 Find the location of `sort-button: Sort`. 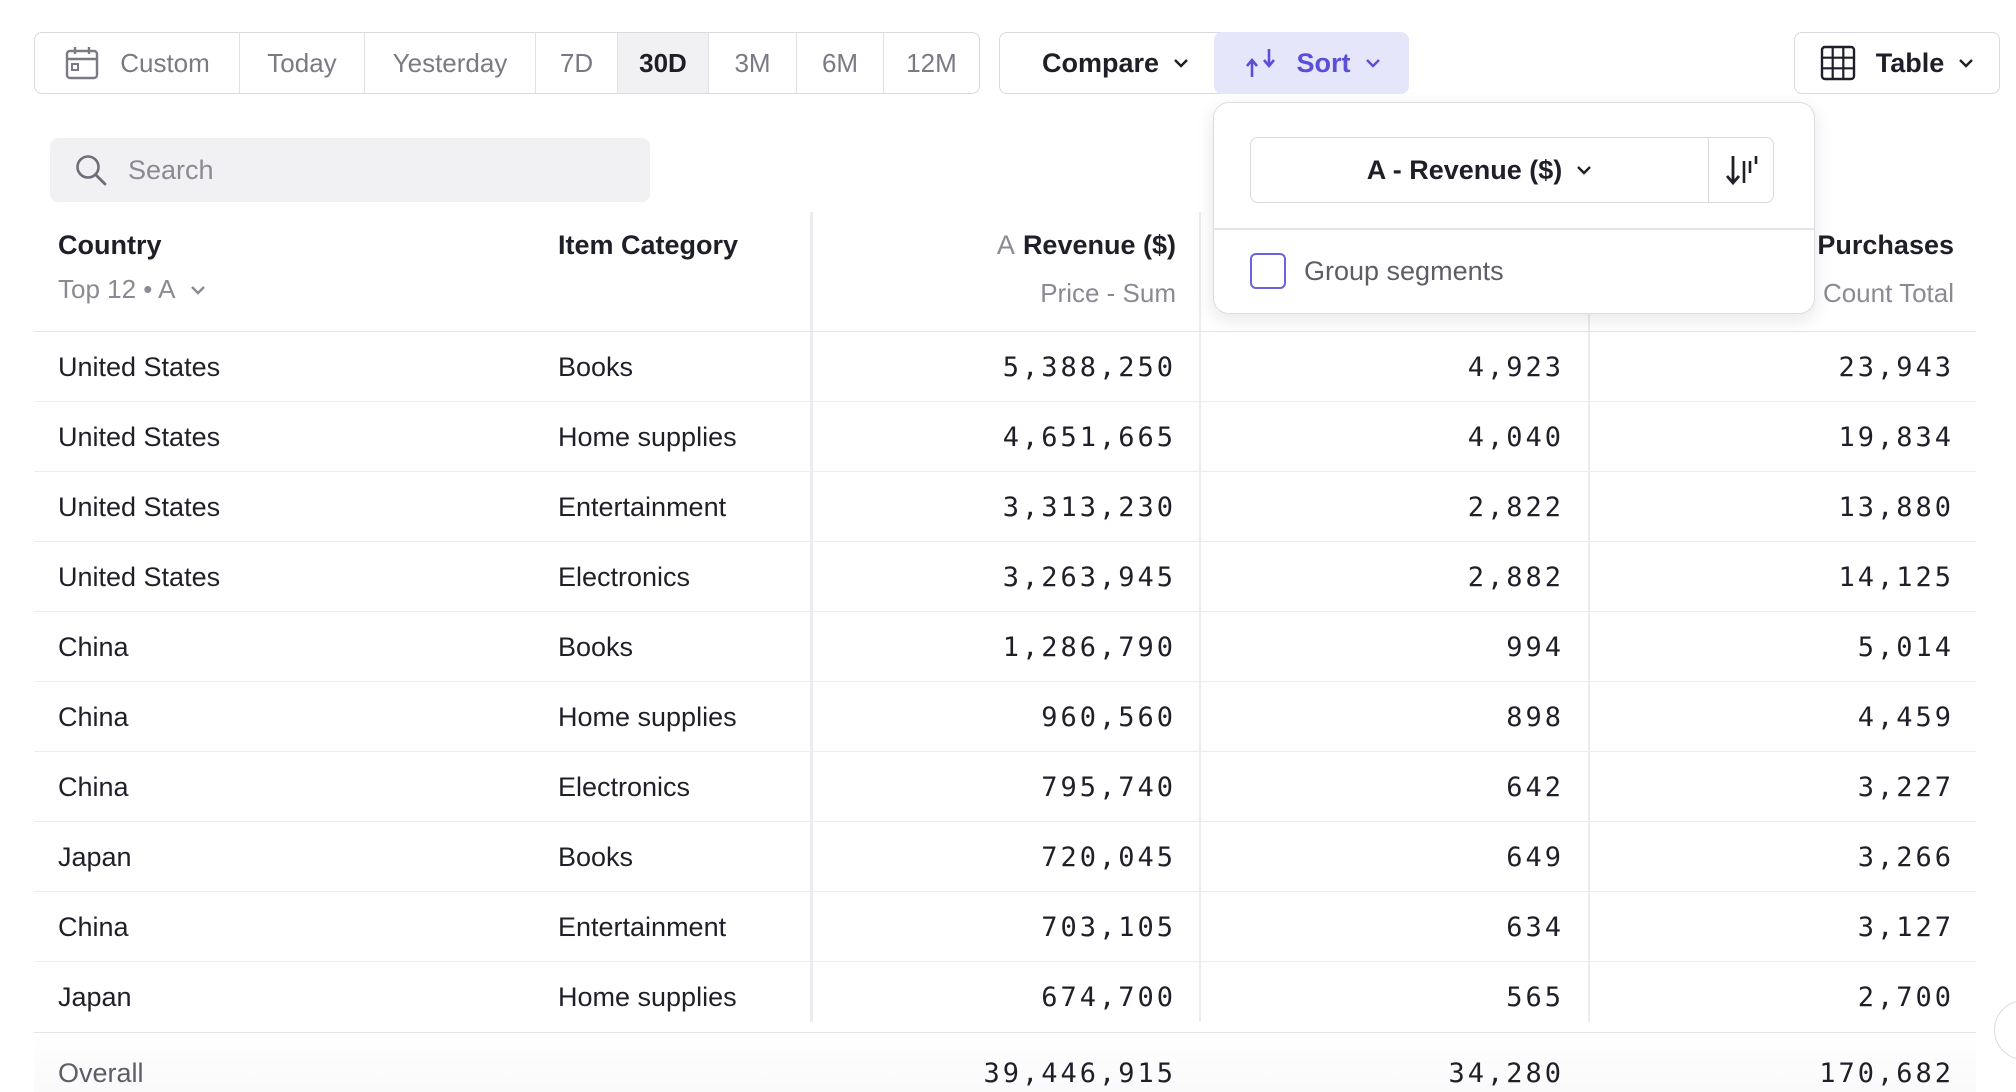

sort-button: Sort is located at coordinates (1311, 63).